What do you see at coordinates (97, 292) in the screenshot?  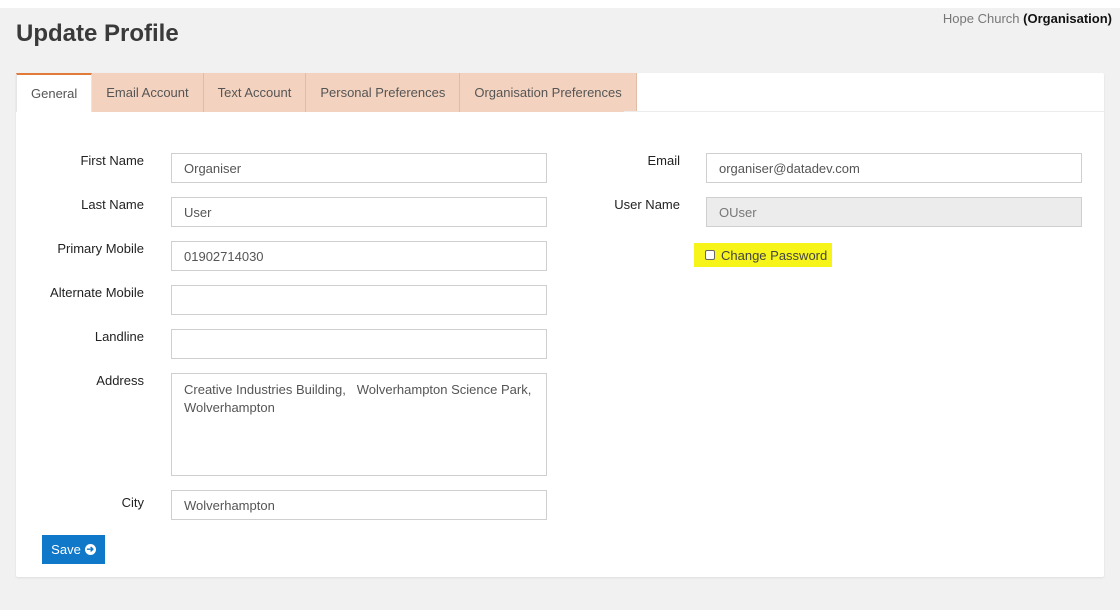 I see `alternate-mobile-label: Alternate Mobile` at bounding box center [97, 292].